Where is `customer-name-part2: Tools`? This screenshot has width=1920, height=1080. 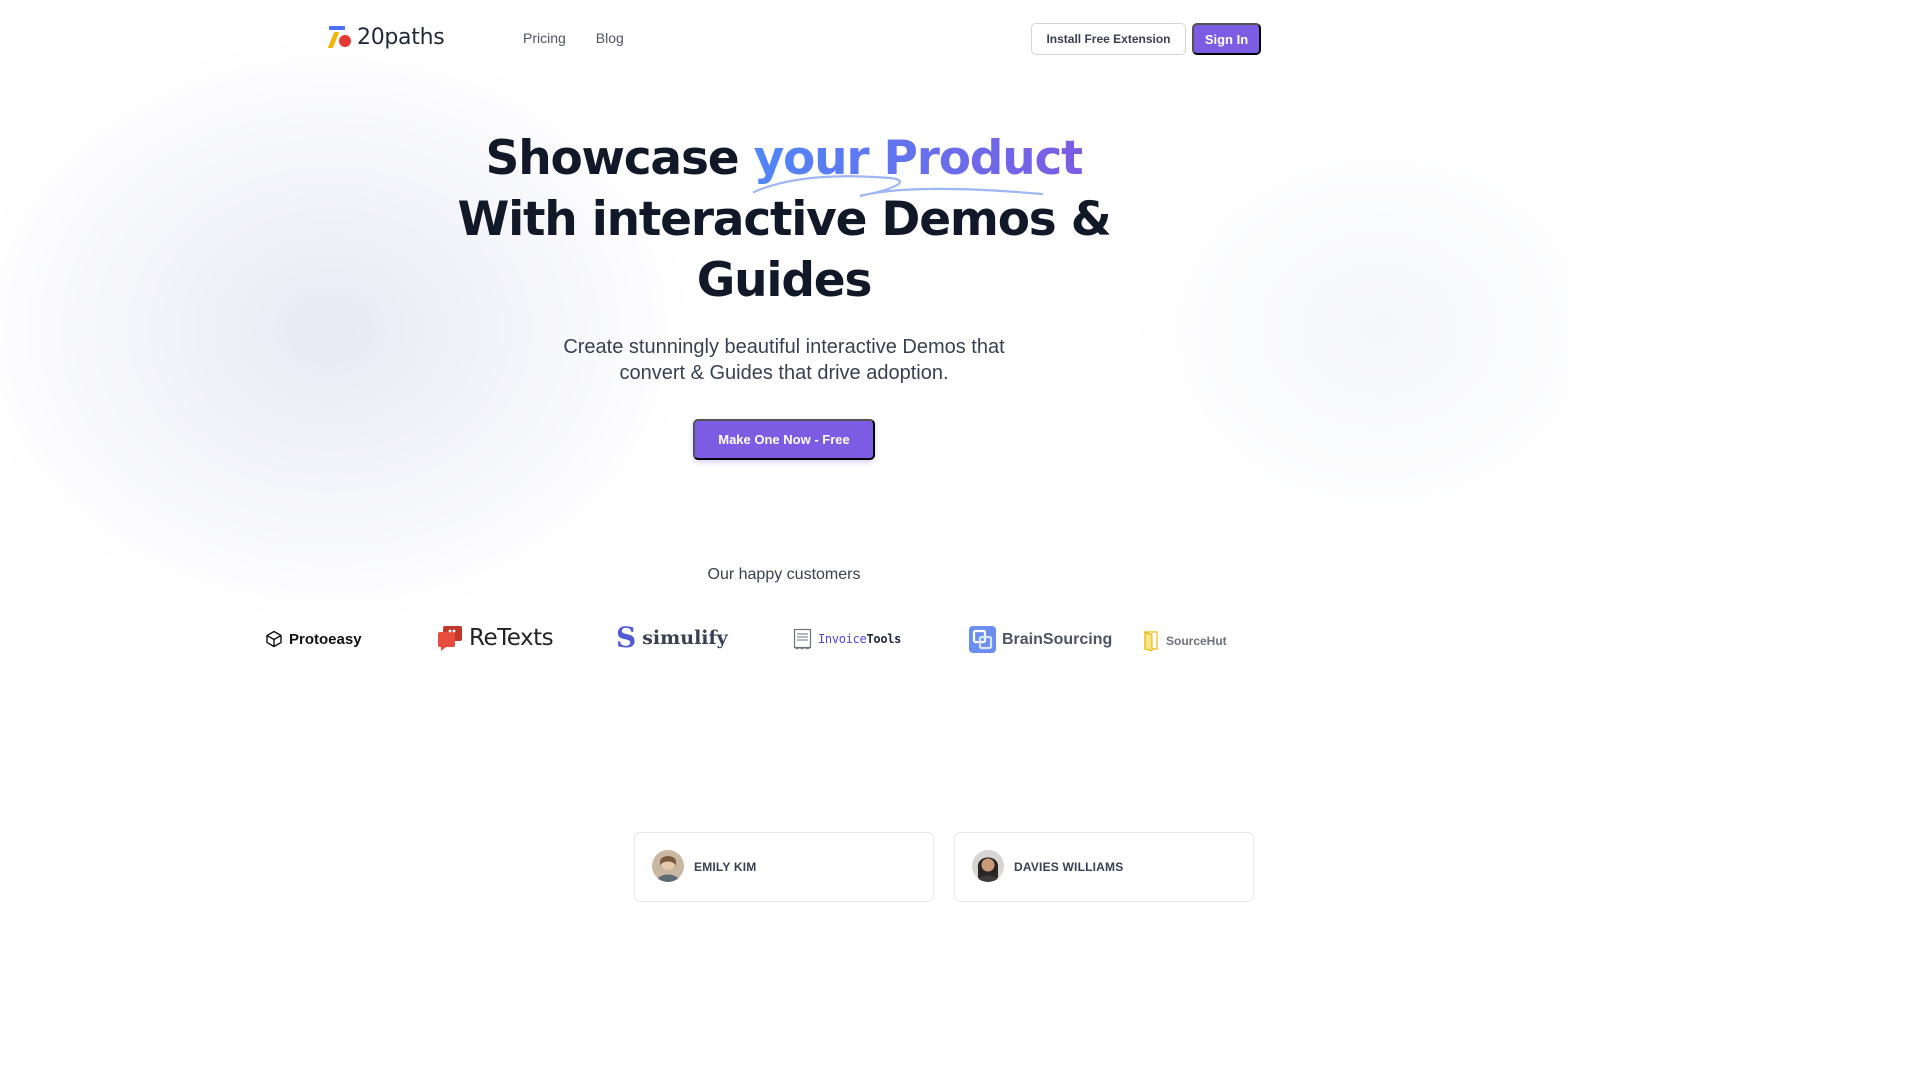
customer-name-part2: Tools is located at coordinates (884, 639).